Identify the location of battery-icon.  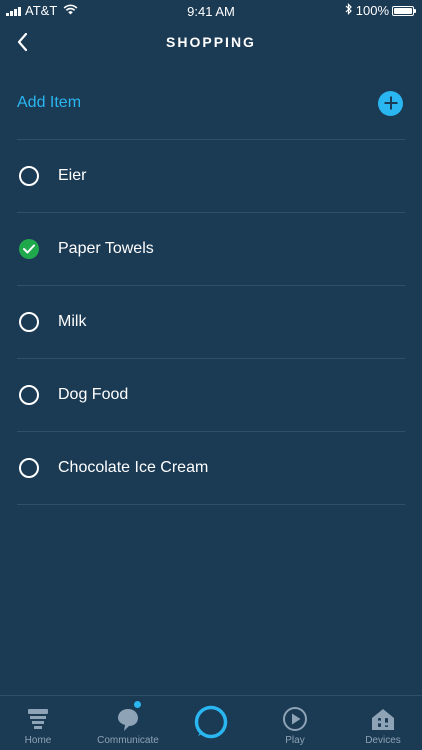
(404, 10).